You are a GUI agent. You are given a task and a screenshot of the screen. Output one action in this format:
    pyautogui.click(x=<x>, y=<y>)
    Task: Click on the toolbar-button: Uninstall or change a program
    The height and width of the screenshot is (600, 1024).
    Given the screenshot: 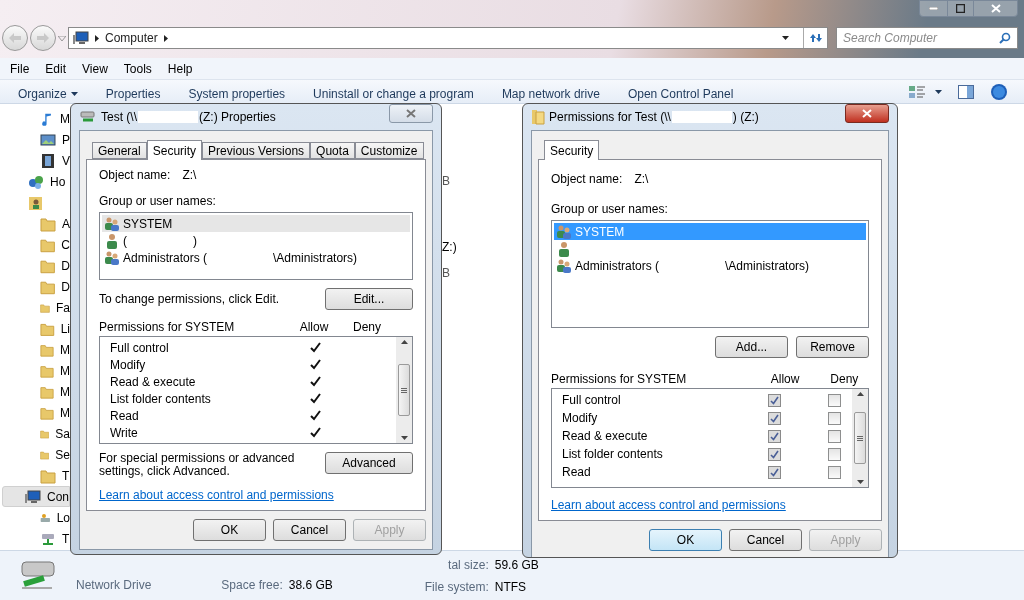 What is the action you would take?
    pyautogui.click(x=393, y=93)
    